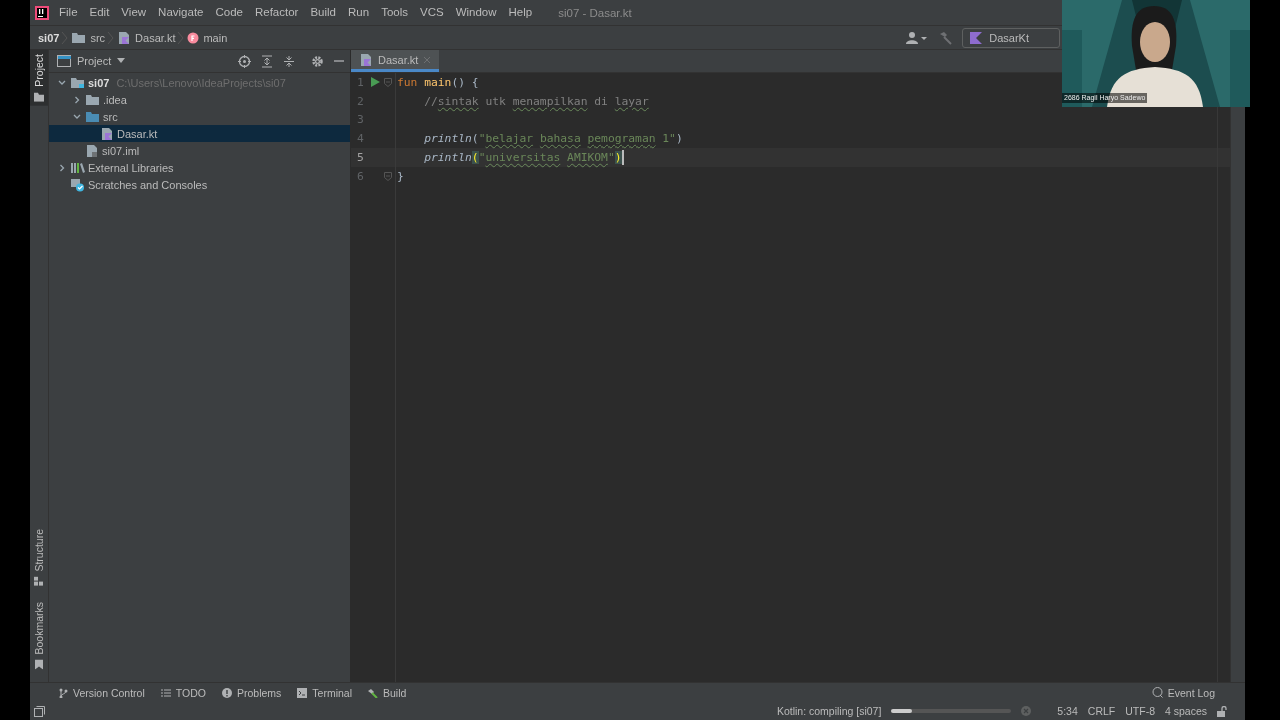 This screenshot has width=1280, height=720. What do you see at coordinates (522, 158) in the screenshot?
I see `code-line: println("universitas AMIKOM")` at bounding box center [522, 158].